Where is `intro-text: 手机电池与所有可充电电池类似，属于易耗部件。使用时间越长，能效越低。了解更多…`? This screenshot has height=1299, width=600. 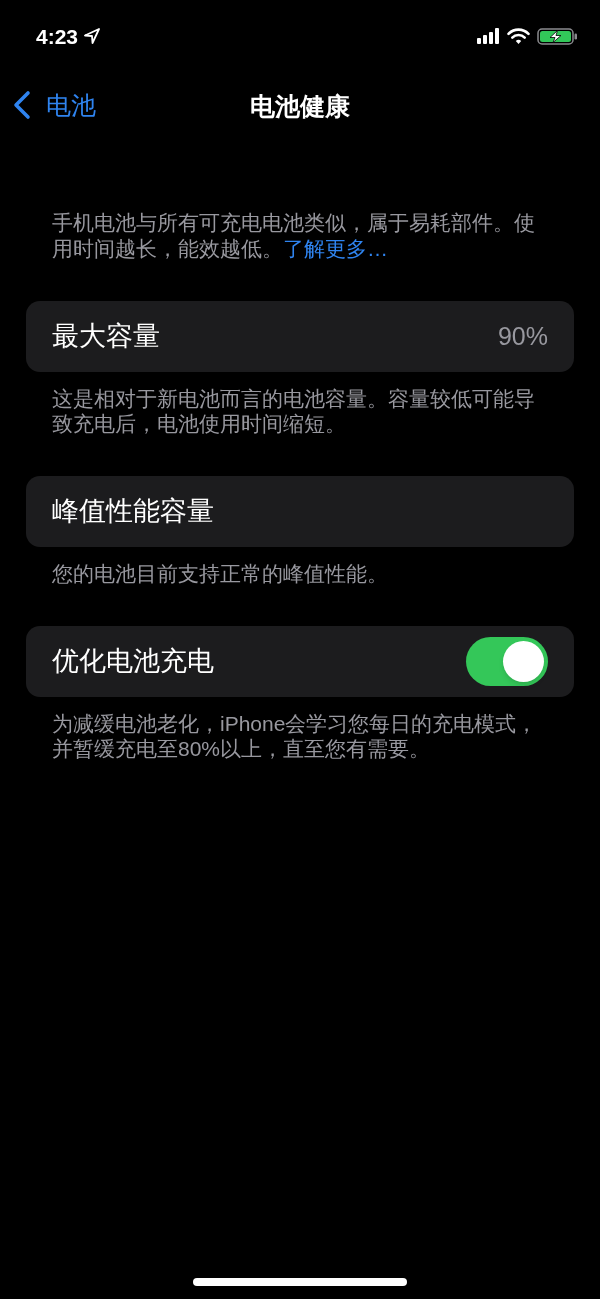 intro-text: 手机电池与所有可充电电池类似，属于易耗部件。使用时间越长，能效越低。了解更多… is located at coordinates (293, 236).